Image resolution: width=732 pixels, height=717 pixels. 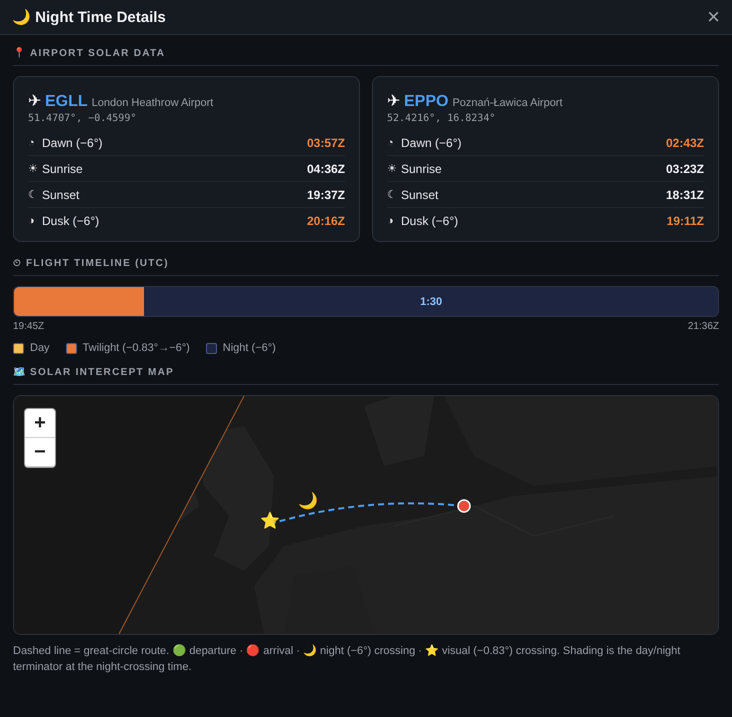 What do you see at coordinates (19, 53) in the screenshot?
I see `pin-icon: 📍` at bounding box center [19, 53].